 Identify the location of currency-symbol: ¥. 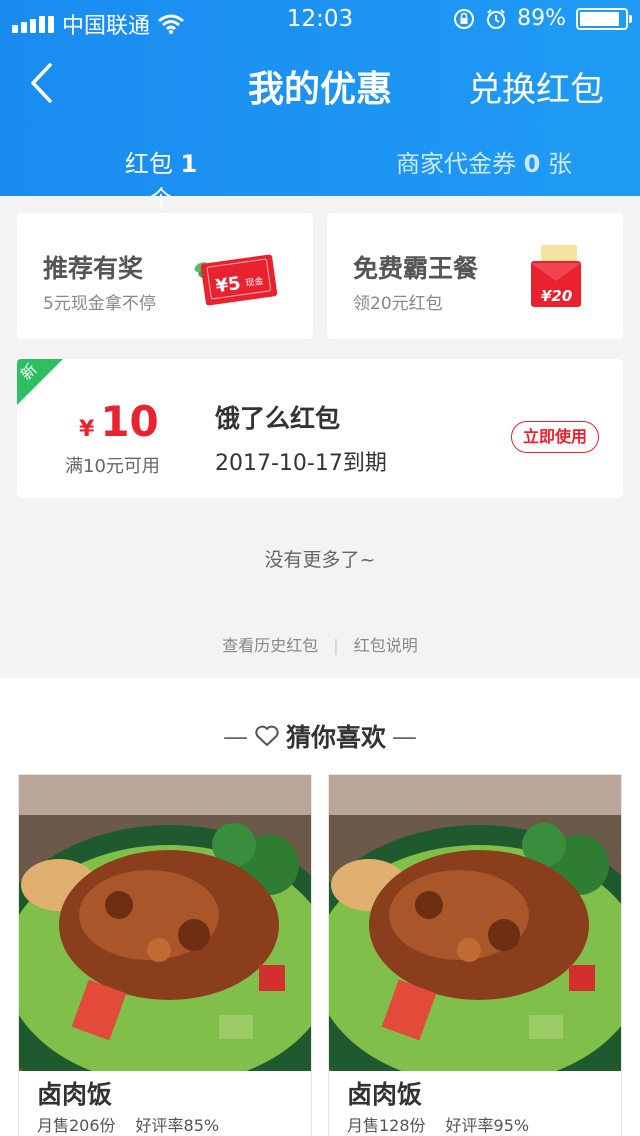
(87, 429).